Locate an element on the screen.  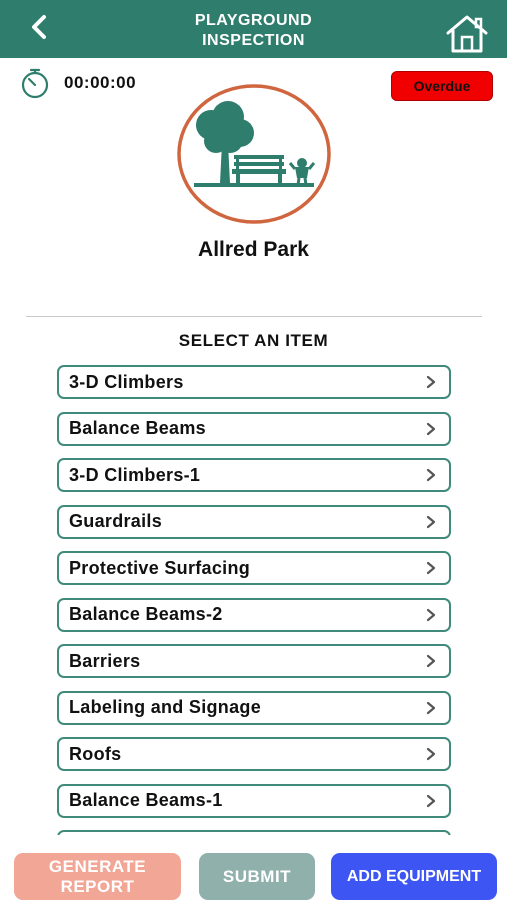
list-item-label: Protective Surfacing is located at coordinates (160, 567).